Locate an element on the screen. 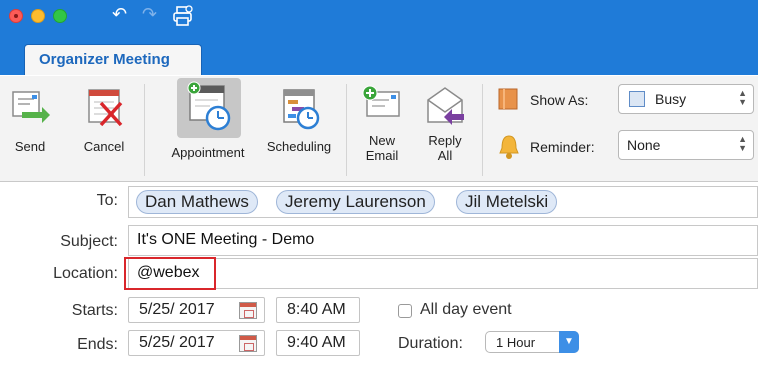 This screenshot has width=758, height=368. reply-all-button: Reply All is located at coordinates (445, 123).